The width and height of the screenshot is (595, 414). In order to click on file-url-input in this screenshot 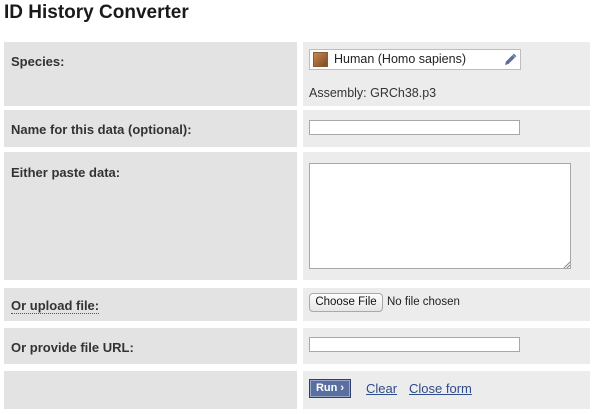, I will do `click(414, 344)`.